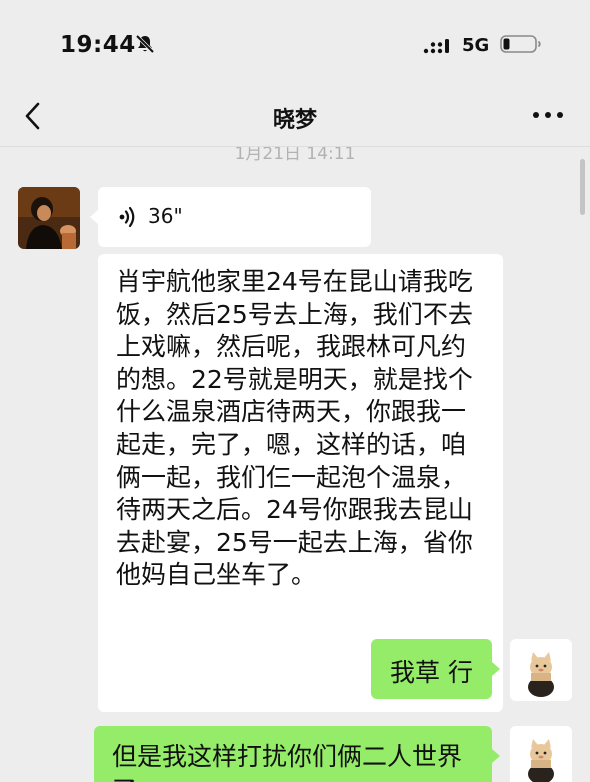 This screenshot has height=782, width=590. I want to click on my-message-bubble: 但是我这样打扰你们俩二人世界了, so click(297, 754).